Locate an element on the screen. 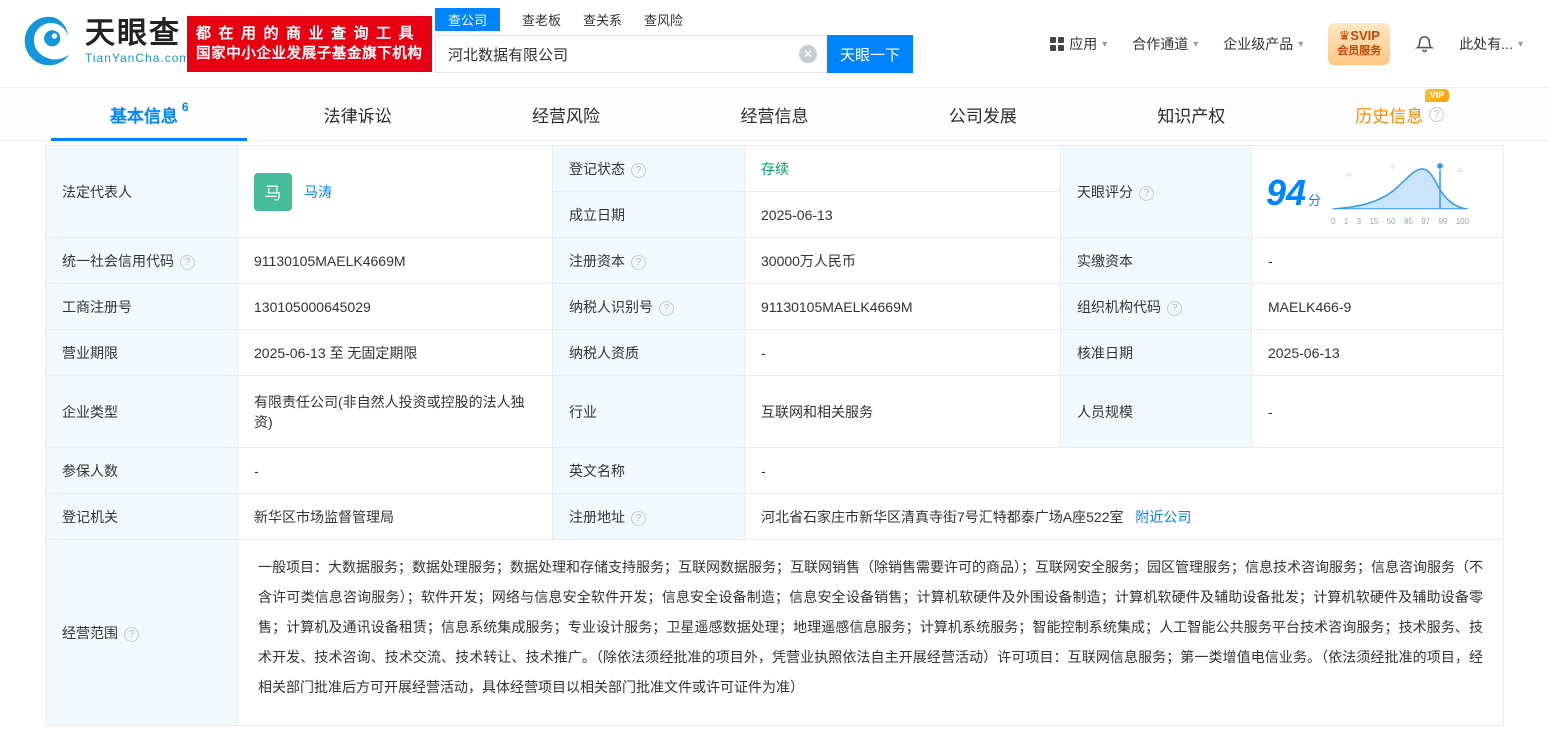 The image size is (1549, 733). reg-number-label: 工商注册号 is located at coordinates (141, 306).